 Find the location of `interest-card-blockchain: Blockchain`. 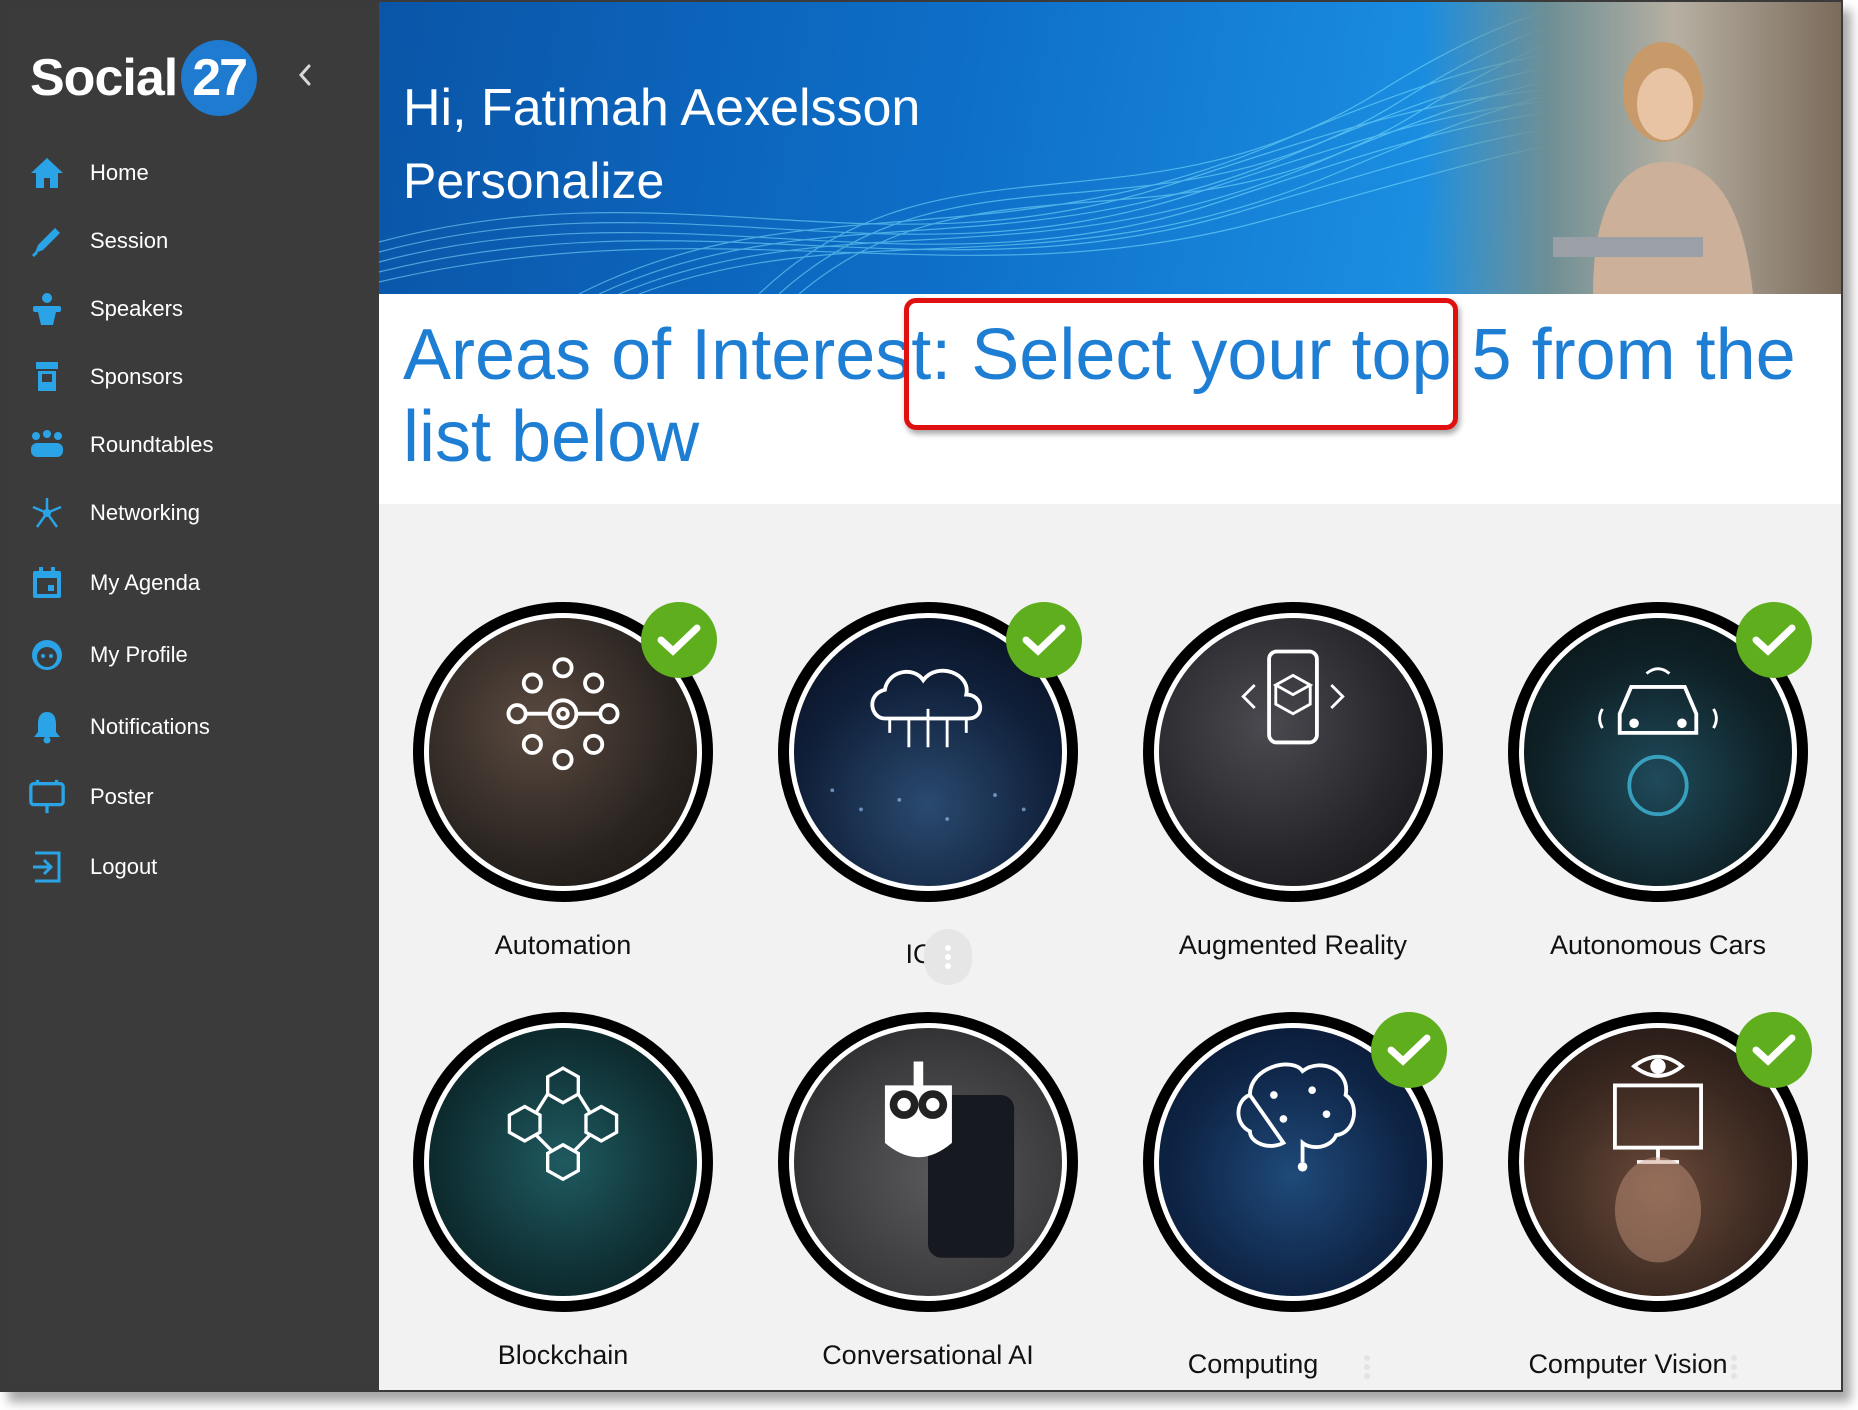

interest-card-blockchain: Blockchain is located at coordinates (563, 1201).